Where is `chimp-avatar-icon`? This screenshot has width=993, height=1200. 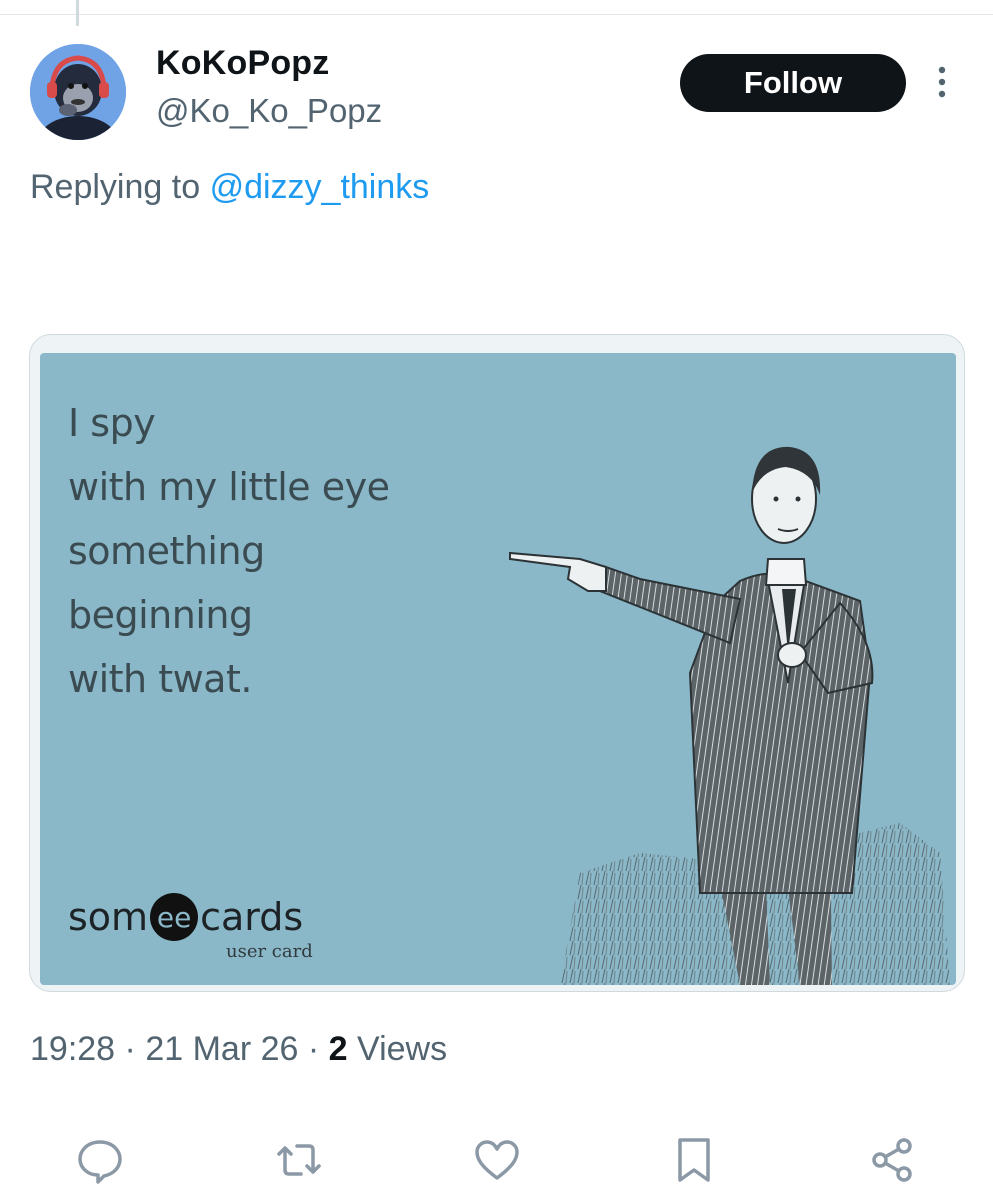
chimp-avatar-icon is located at coordinates (78, 92).